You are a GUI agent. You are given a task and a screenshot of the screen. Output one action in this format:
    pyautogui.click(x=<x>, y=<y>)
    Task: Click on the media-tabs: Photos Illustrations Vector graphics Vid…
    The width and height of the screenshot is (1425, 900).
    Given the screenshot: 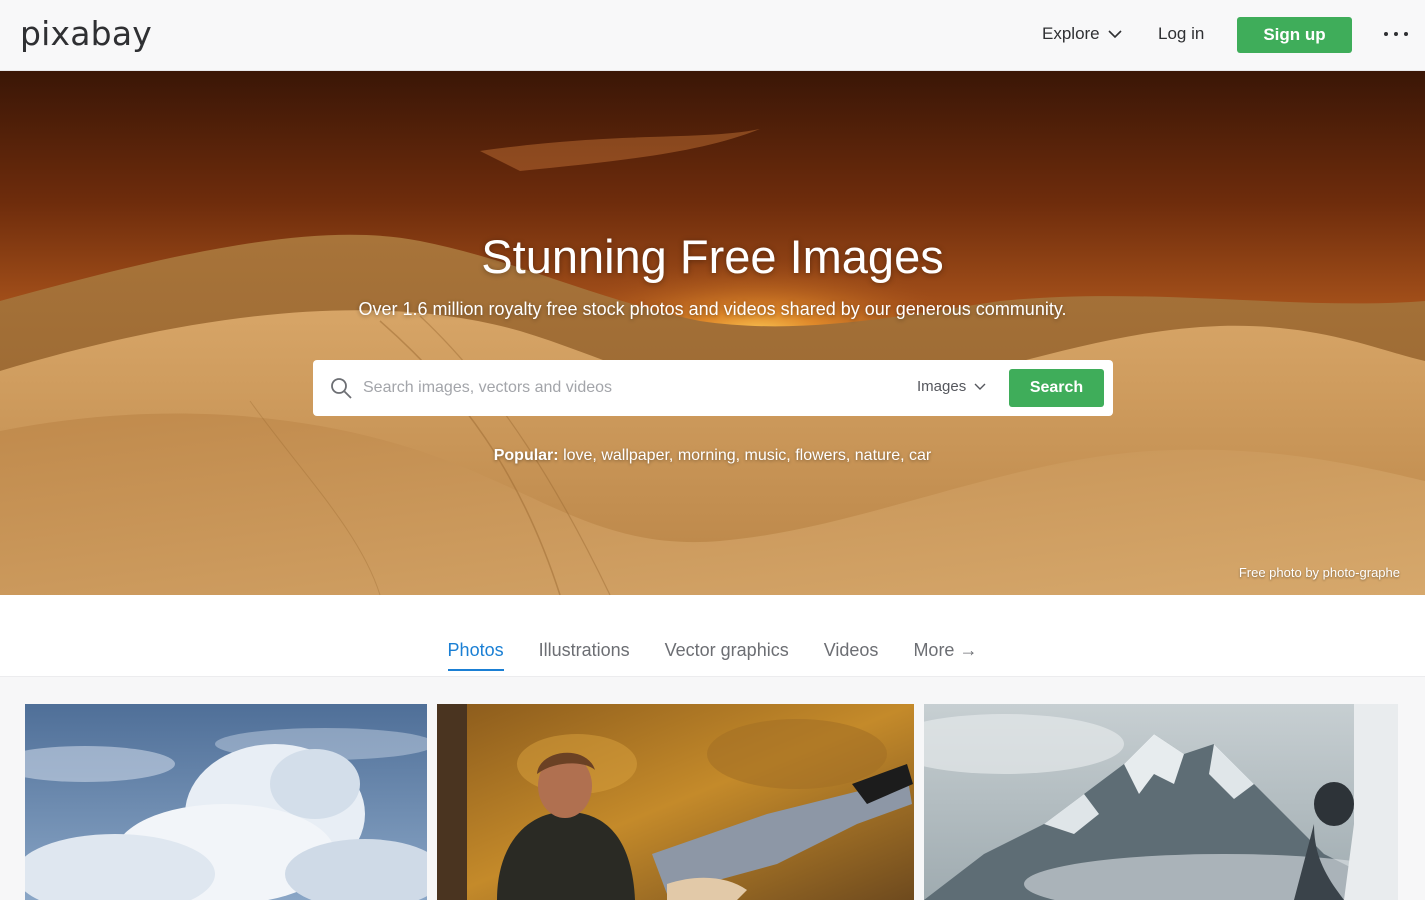 What is the action you would take?
    pyautogui.click(x=712, y=655)
    